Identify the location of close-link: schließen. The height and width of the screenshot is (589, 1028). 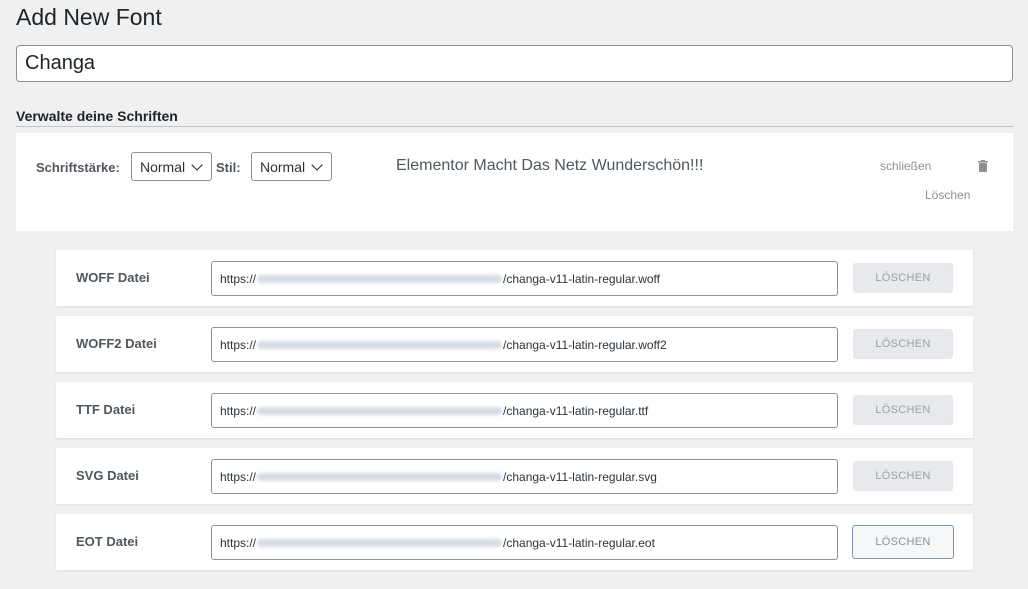
(905, 166).